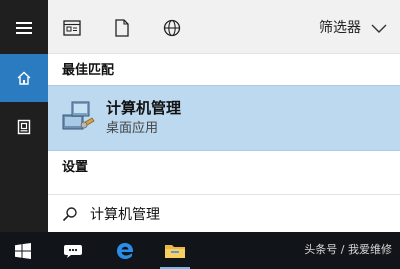 Image resolution: width=400 pixels, height=269 pixels. I want to click on documents-icon, so click(122, 28).